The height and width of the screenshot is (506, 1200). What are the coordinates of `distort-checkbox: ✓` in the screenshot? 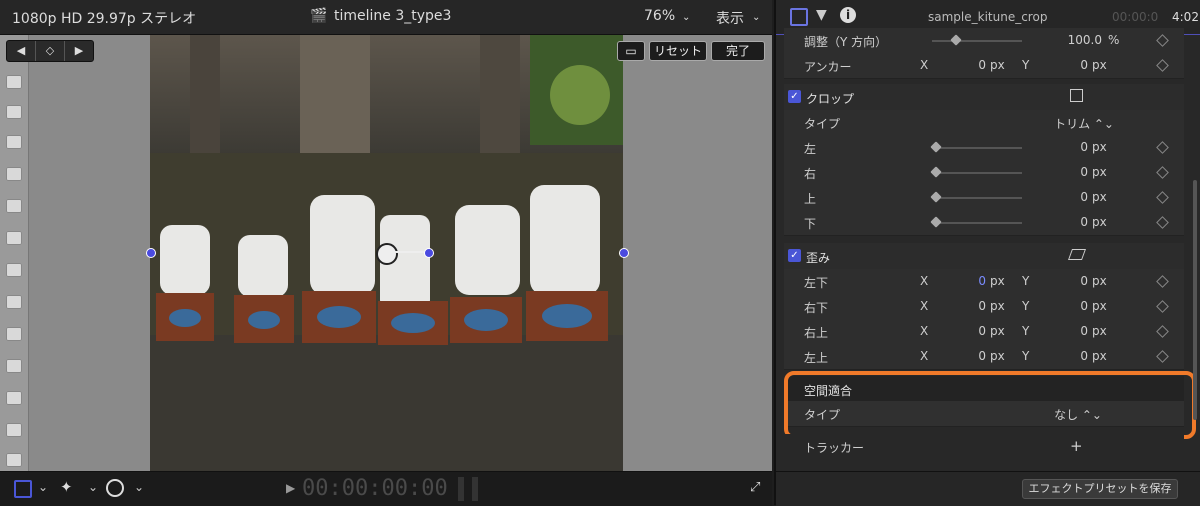 It's located at (794, 255).